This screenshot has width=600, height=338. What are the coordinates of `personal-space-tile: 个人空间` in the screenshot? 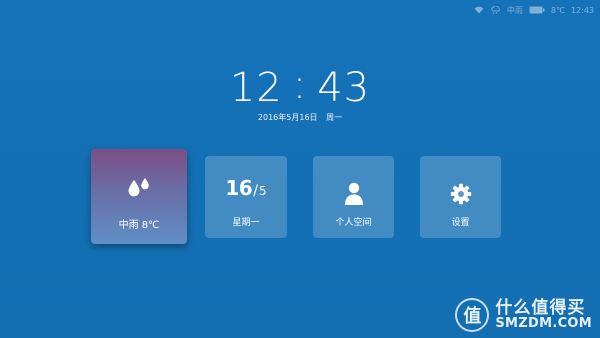 It's located at (353, 197).